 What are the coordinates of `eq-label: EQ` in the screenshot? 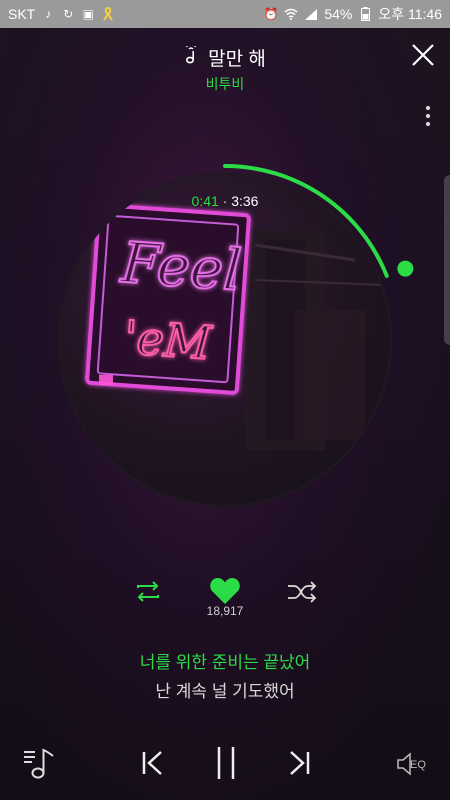 It's located at (418, 765).